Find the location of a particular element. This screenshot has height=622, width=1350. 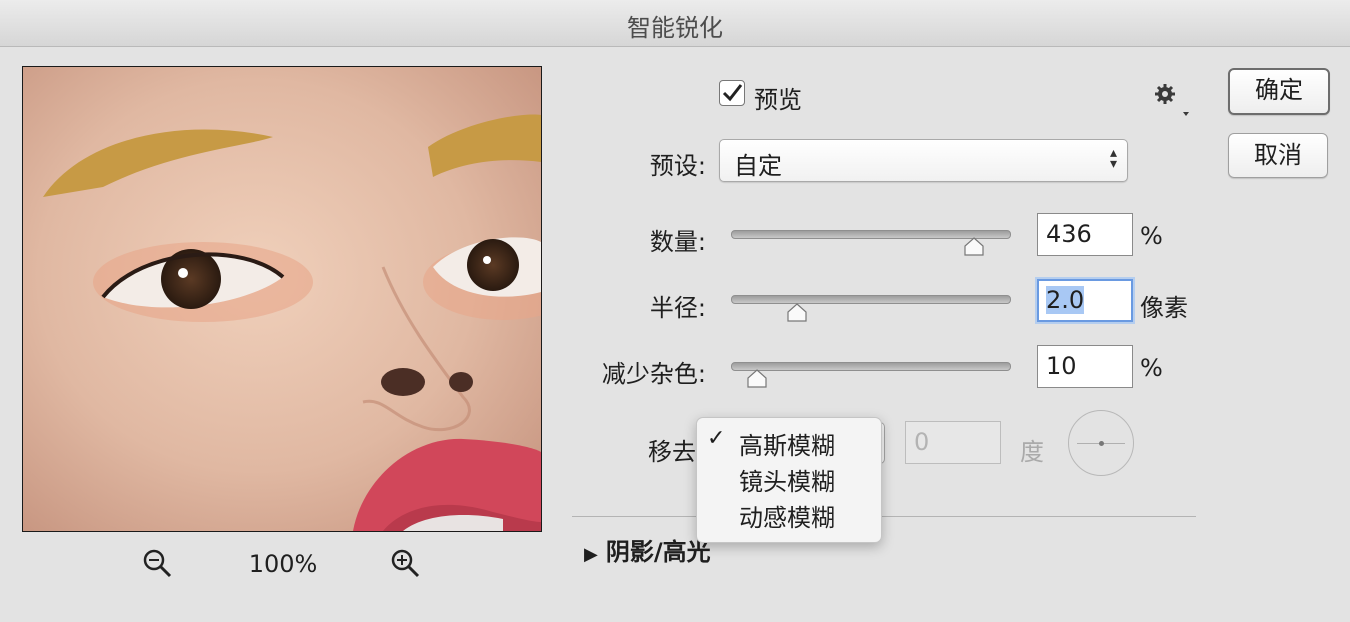

angle-input: 0 is located at coordinates (953, 442).